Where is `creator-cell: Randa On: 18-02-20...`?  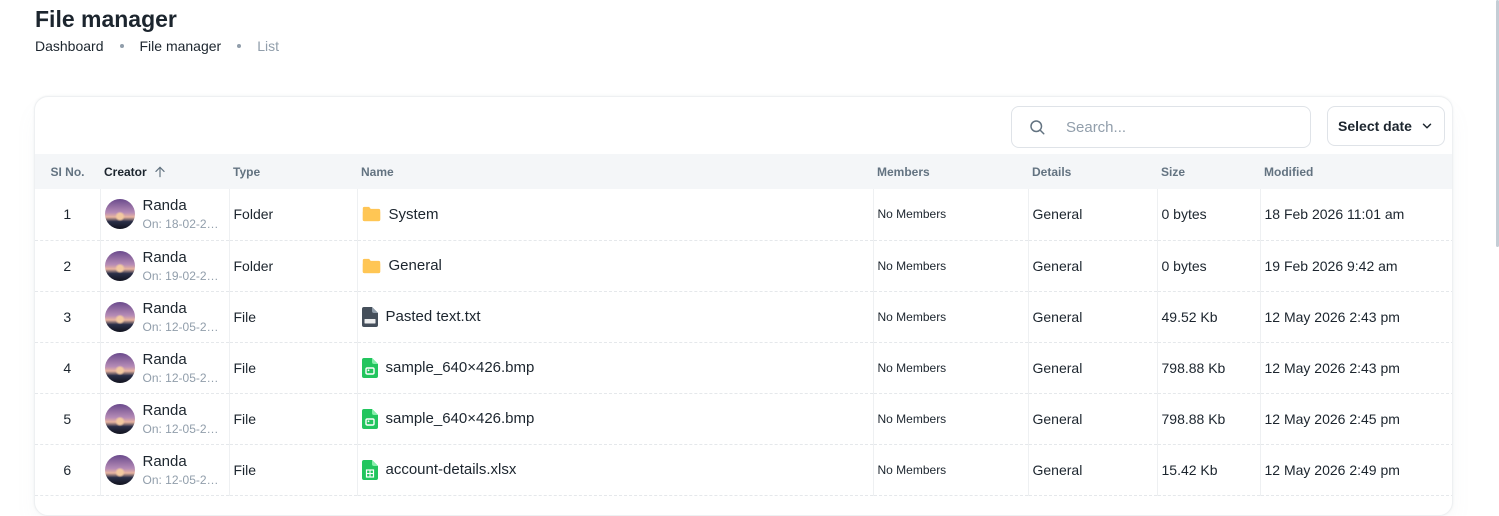
creator-cell: Randa On: 18-02-20... is located at coordinates (165, 214).